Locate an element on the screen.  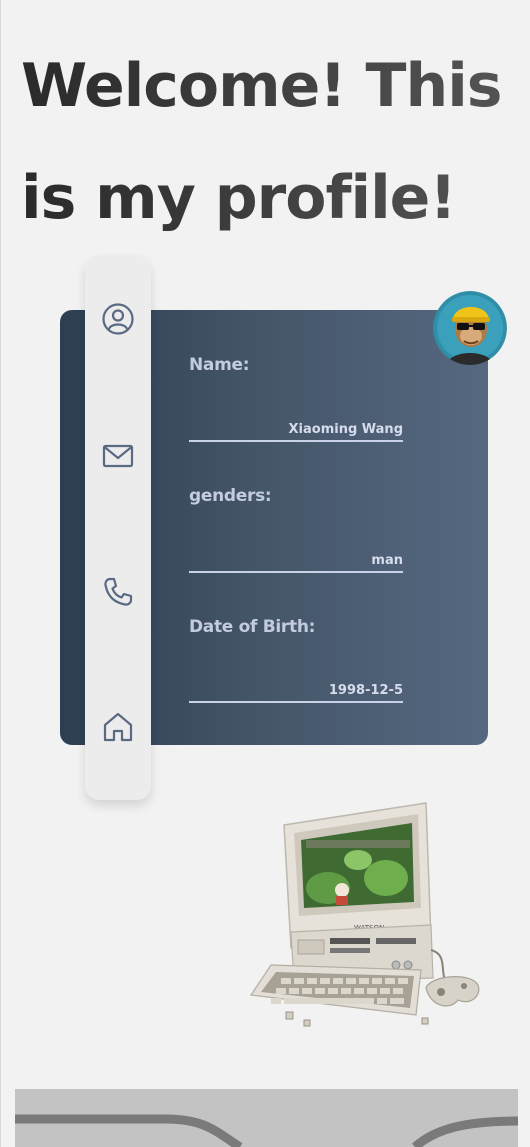
gender-field is located at coordinates (296, 561).